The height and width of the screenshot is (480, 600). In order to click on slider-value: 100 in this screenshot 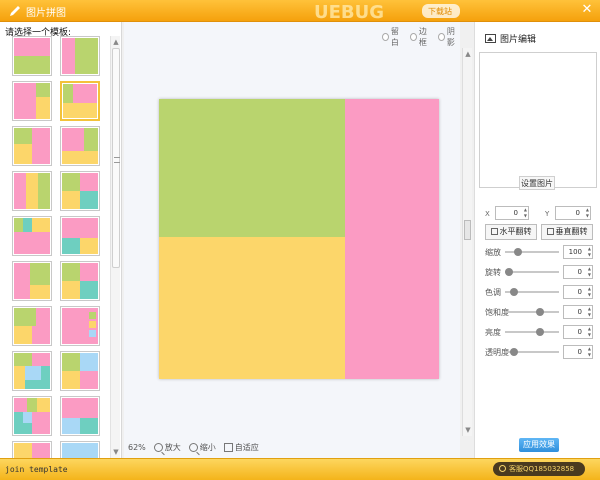, I will do `click(578, 252)`.